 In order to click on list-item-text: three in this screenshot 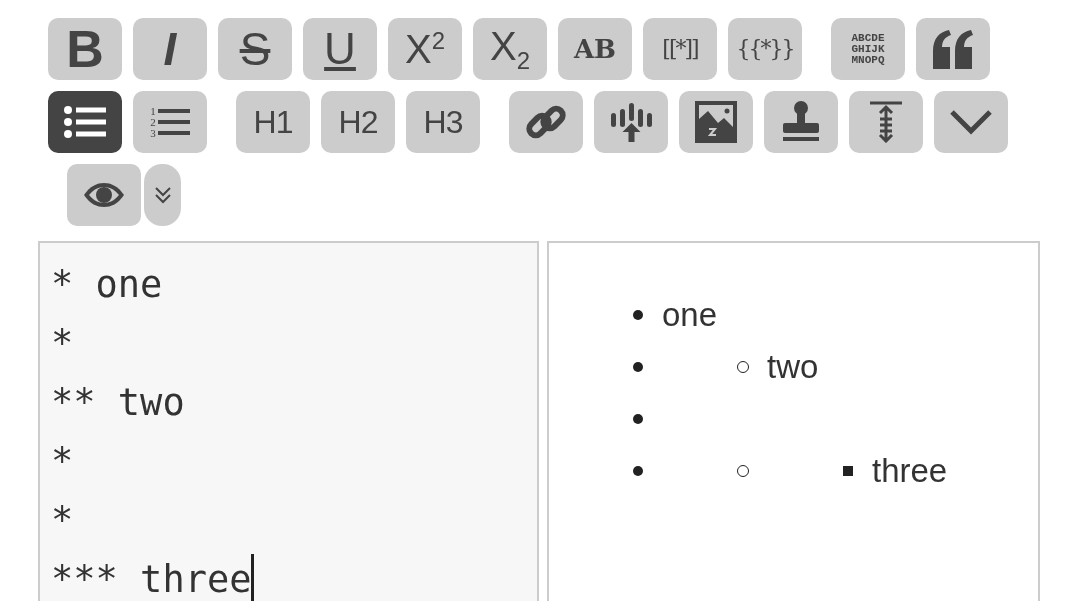, I will do `click(910, 471)`.